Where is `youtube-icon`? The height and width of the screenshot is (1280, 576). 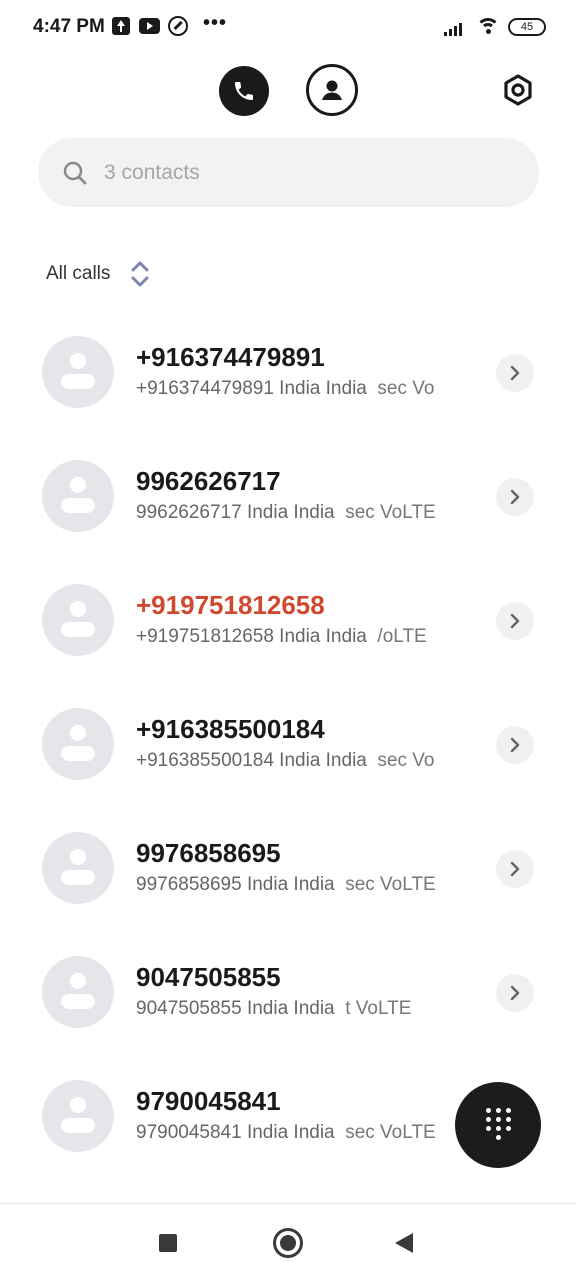
youtube-icon is located at coordinates (149, 26).